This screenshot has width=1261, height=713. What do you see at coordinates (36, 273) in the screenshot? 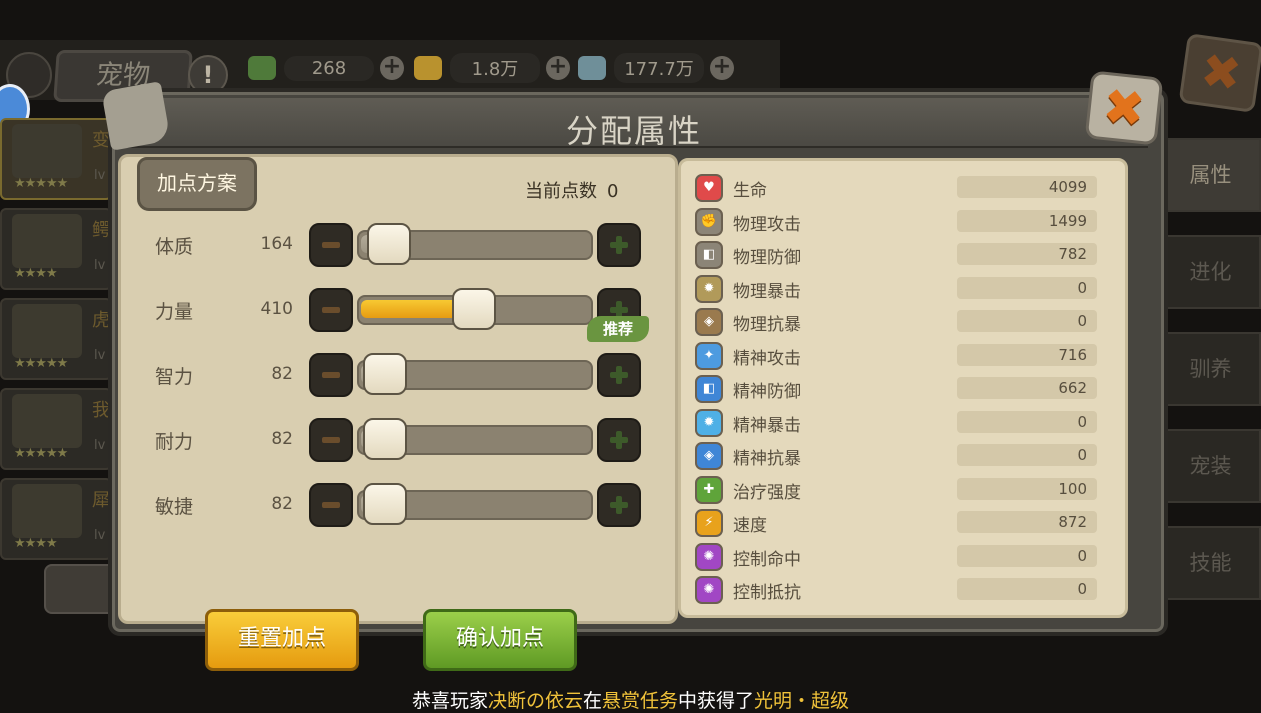
I see `pet-stars: ★★★★` at bounding box center [36, 273].